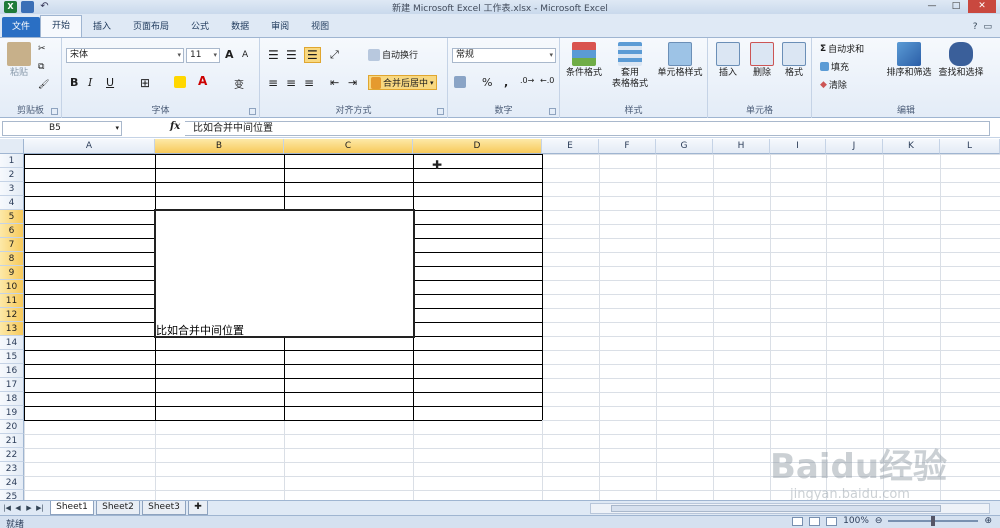  Describe the element at coordinates (834, 66) in the screenshot. I see `fill-button: 填充` at that location.